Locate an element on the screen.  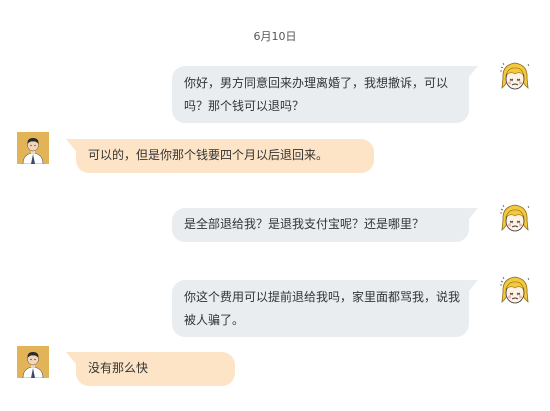
message-bubble-outgoing: 你这个费用可以提前退给我吗，家里面都骂我，说我被人骗了。 is located at coordinates (325, 308).